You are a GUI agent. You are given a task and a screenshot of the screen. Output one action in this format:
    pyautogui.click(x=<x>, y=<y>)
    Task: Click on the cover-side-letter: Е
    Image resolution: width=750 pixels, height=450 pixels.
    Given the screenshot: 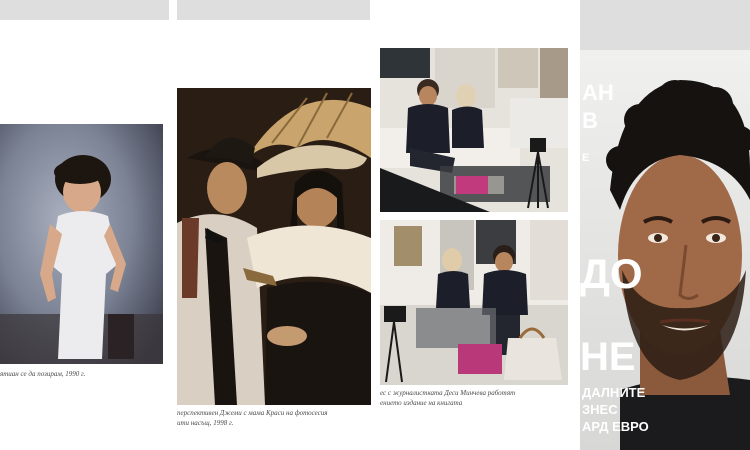 What is the action you would take?
    pyautogui.click(x=586, y=158)
    